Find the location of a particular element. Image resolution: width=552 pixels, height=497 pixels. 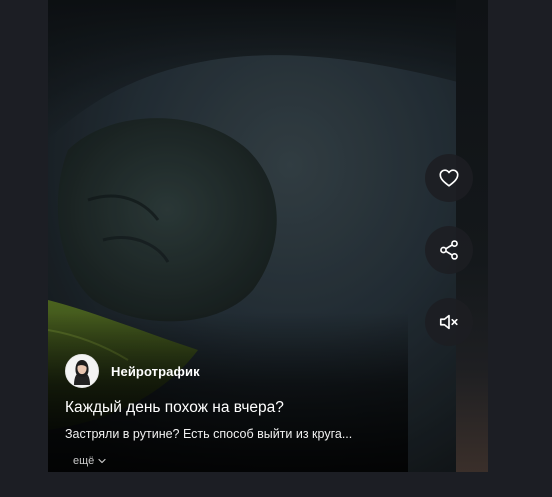

heart-icon is located at coordinates (449, 178).